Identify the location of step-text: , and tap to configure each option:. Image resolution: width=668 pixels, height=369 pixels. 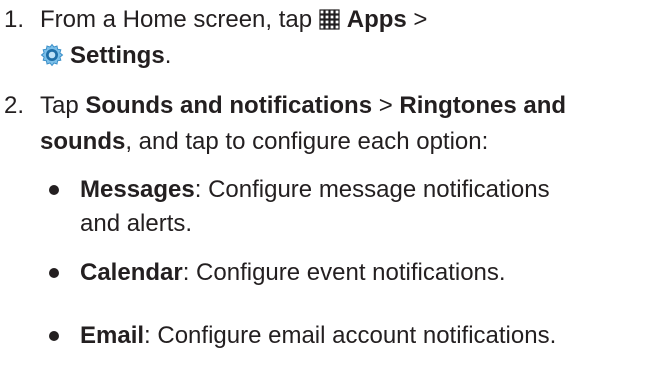
(307, 141).